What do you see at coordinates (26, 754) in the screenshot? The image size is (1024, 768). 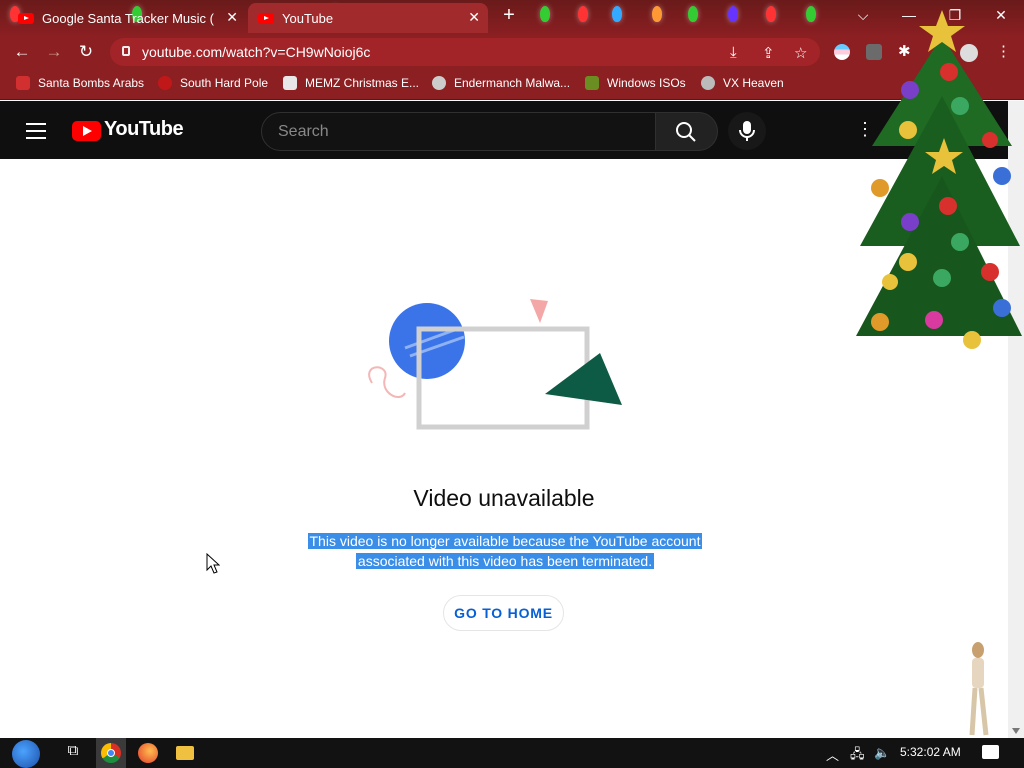 I see `start-button-icon` at bounding box center [26, 754].